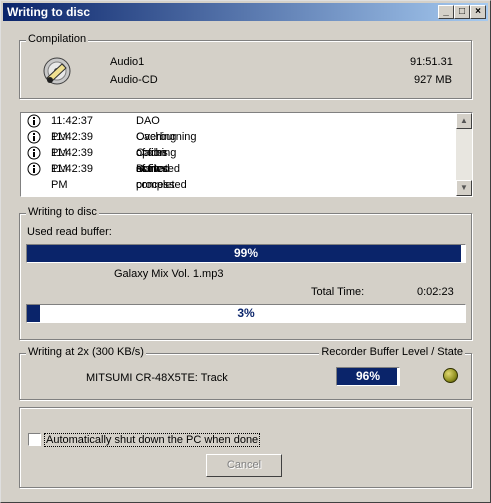 Image resolution: width=491 pixels, height=503 pixels. What do you see at coordinates (169, 274) in the screenshot?
I see `current-file: Galaxy Mix Vol. 1.mp3` at bounding box center [169, 274].